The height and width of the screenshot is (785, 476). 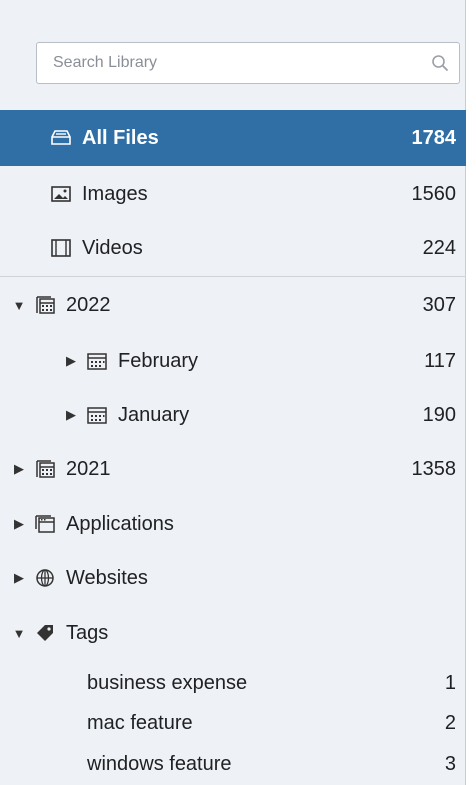 What do you see at coordinates (88, 304) in the screenshot?
I see `year-label: 2022` at bounding box center [88, 304].